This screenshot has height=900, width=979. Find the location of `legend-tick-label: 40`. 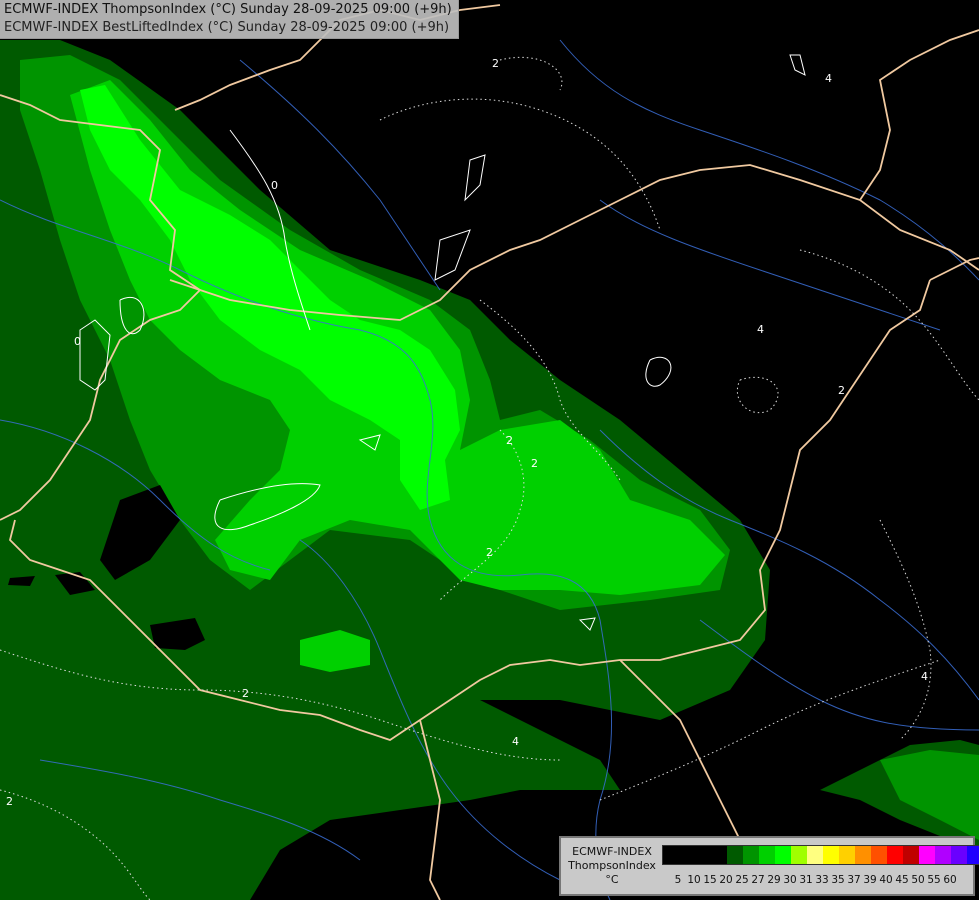

legend-tick-label: 40 is located at coordinates (886, 880).